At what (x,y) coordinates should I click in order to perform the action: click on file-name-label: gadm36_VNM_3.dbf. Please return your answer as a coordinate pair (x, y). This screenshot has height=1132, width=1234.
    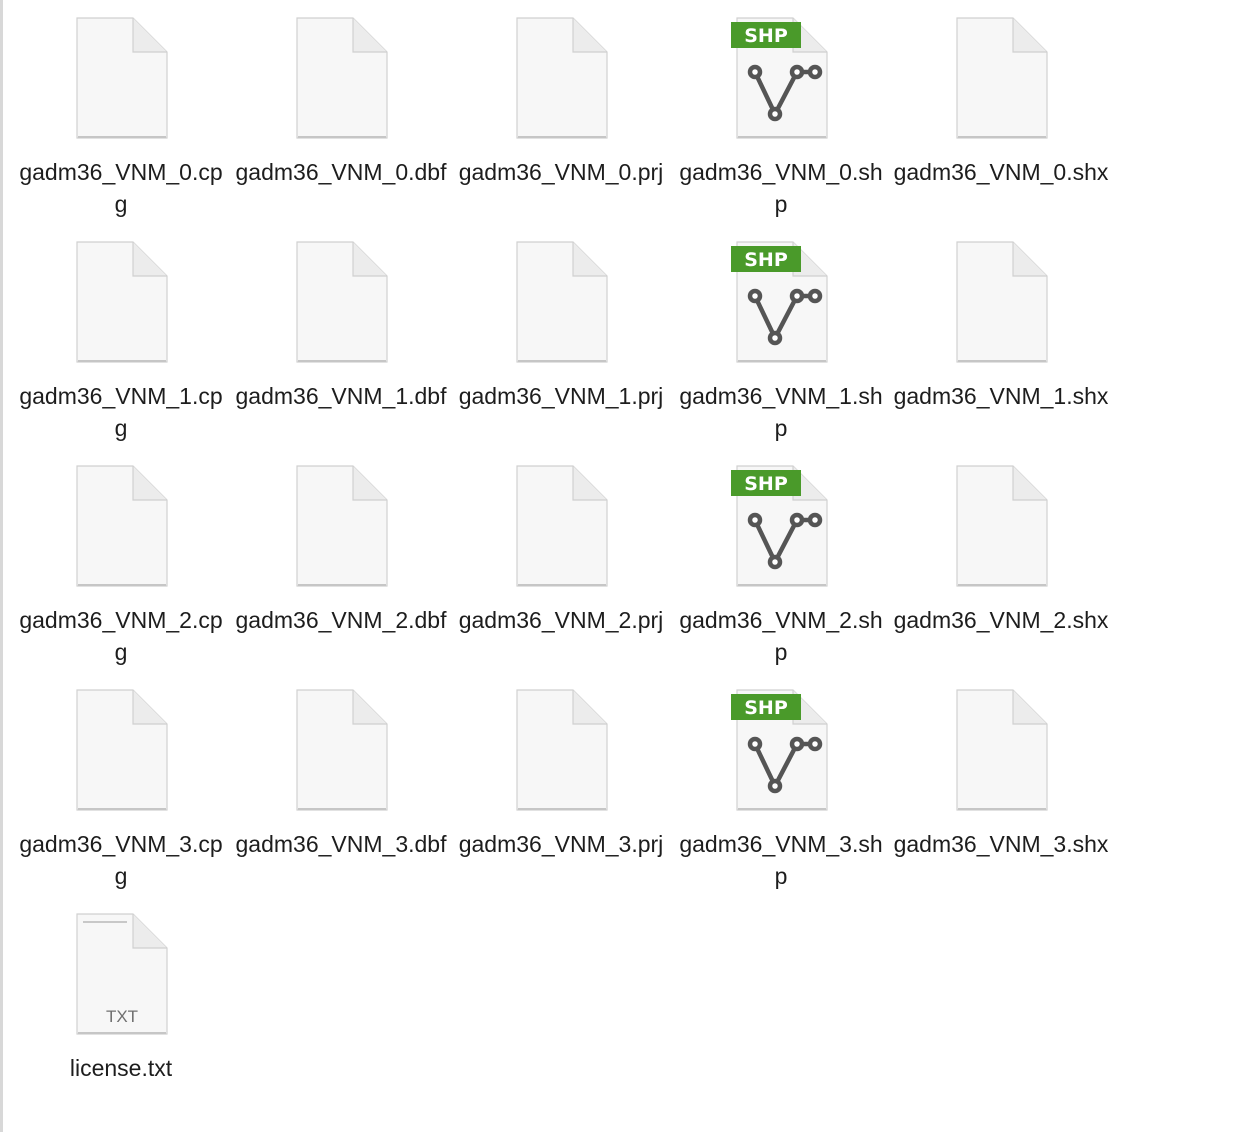
    Looking at the image, I should click on (341, 844).